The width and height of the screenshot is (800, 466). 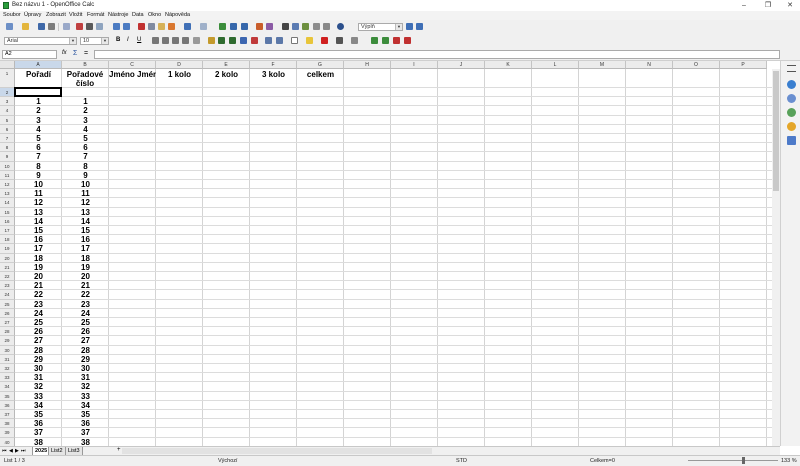 I want to click on row-header: 9, so click(x=7, y=156).